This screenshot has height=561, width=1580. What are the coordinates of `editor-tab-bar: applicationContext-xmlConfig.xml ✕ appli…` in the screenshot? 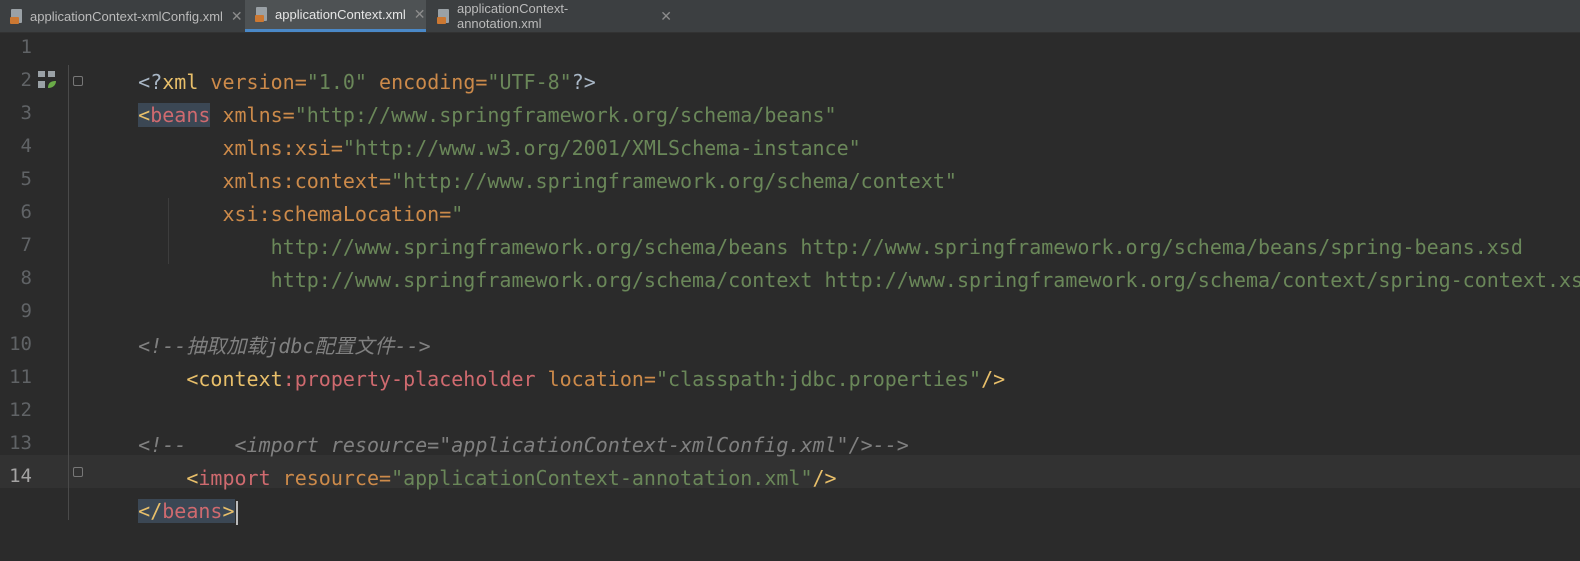 It's located at (790, 16).